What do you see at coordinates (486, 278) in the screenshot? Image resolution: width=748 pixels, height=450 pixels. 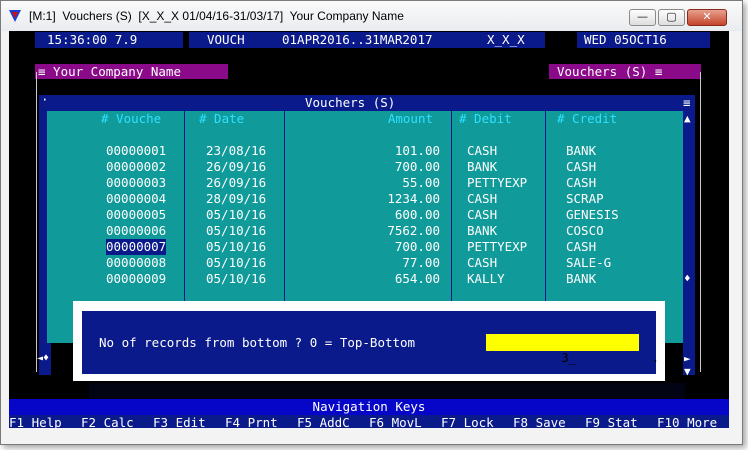 I see `table-cell: KALLY` at bounding box center [486, 278].